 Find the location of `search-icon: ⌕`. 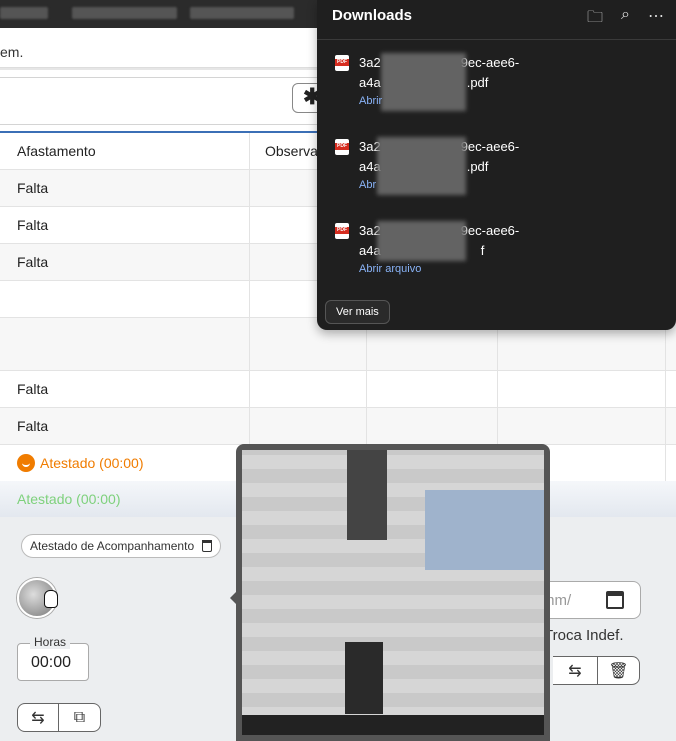

search-icon: ⌕ is located at coordinates (625, 19).